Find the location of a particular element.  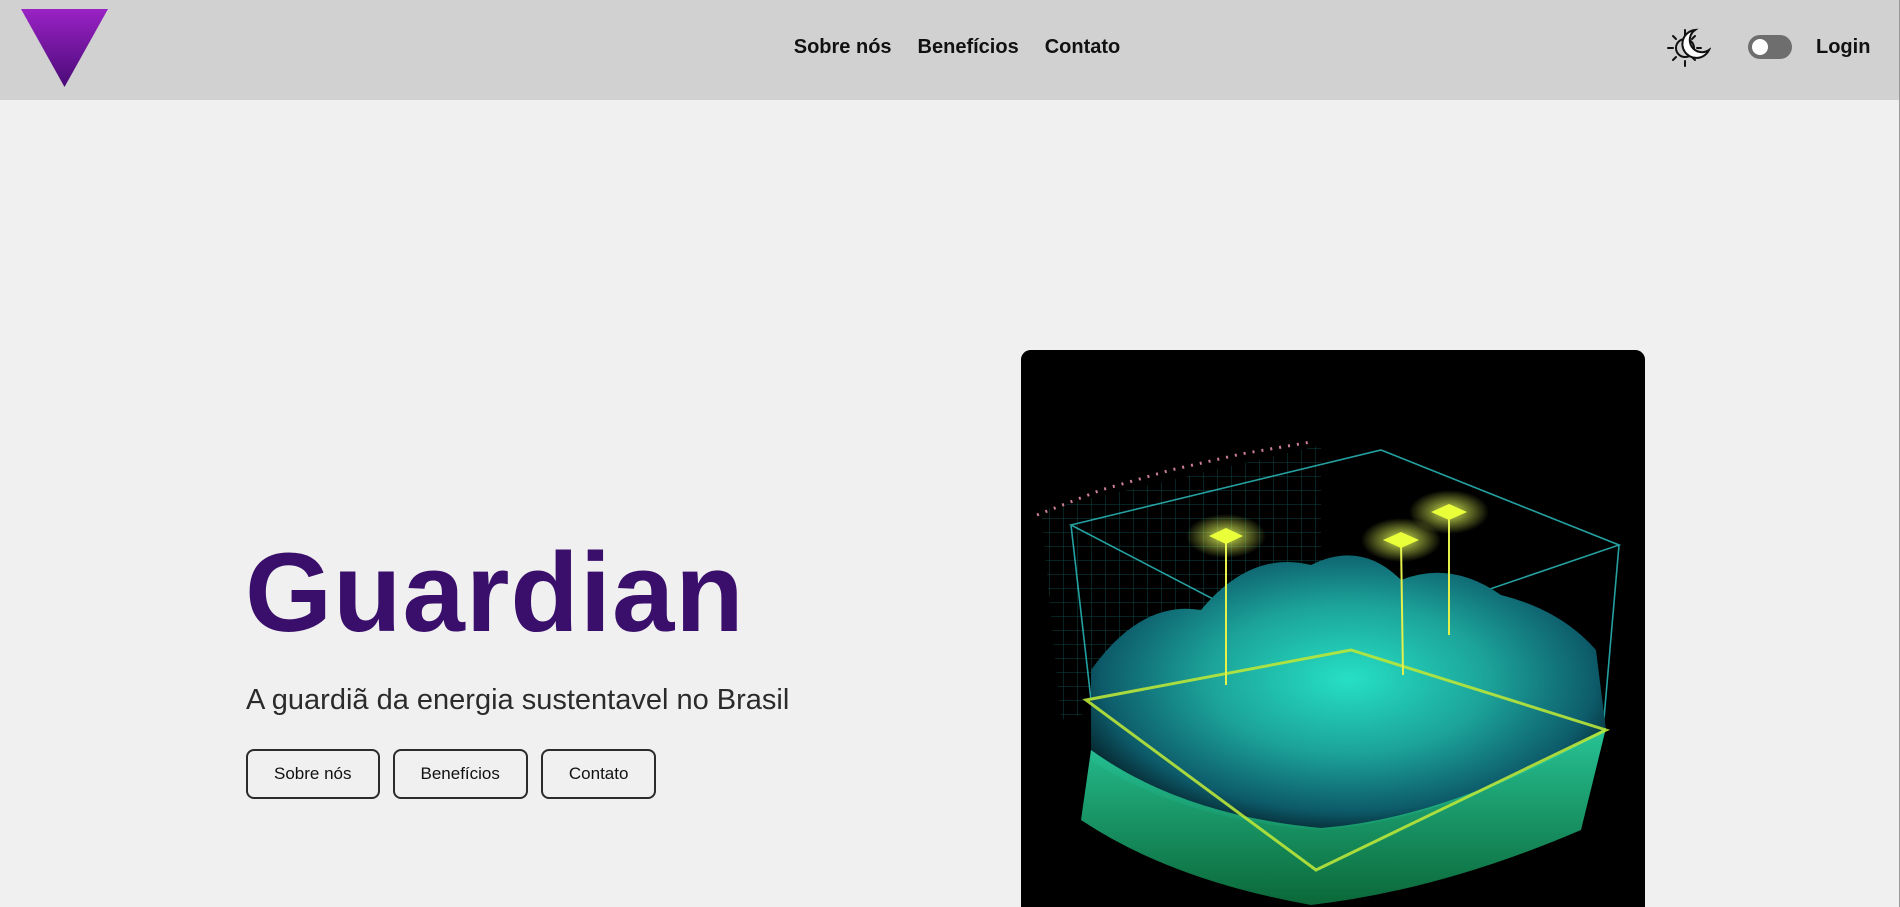

contato-button: Contato is located at coordinates (598, 774).